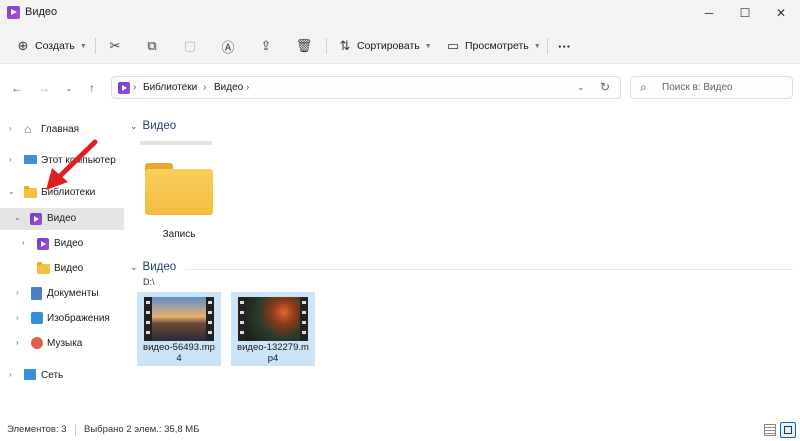  I want to click on folder-name: Запись, so click(179, 234).